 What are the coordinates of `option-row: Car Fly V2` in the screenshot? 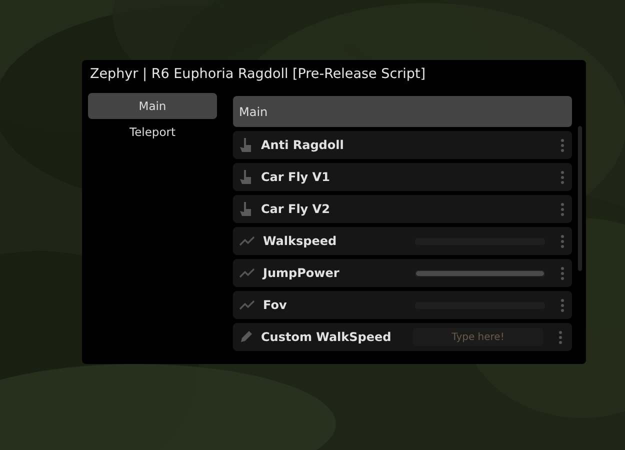 It's located at (402, 209).